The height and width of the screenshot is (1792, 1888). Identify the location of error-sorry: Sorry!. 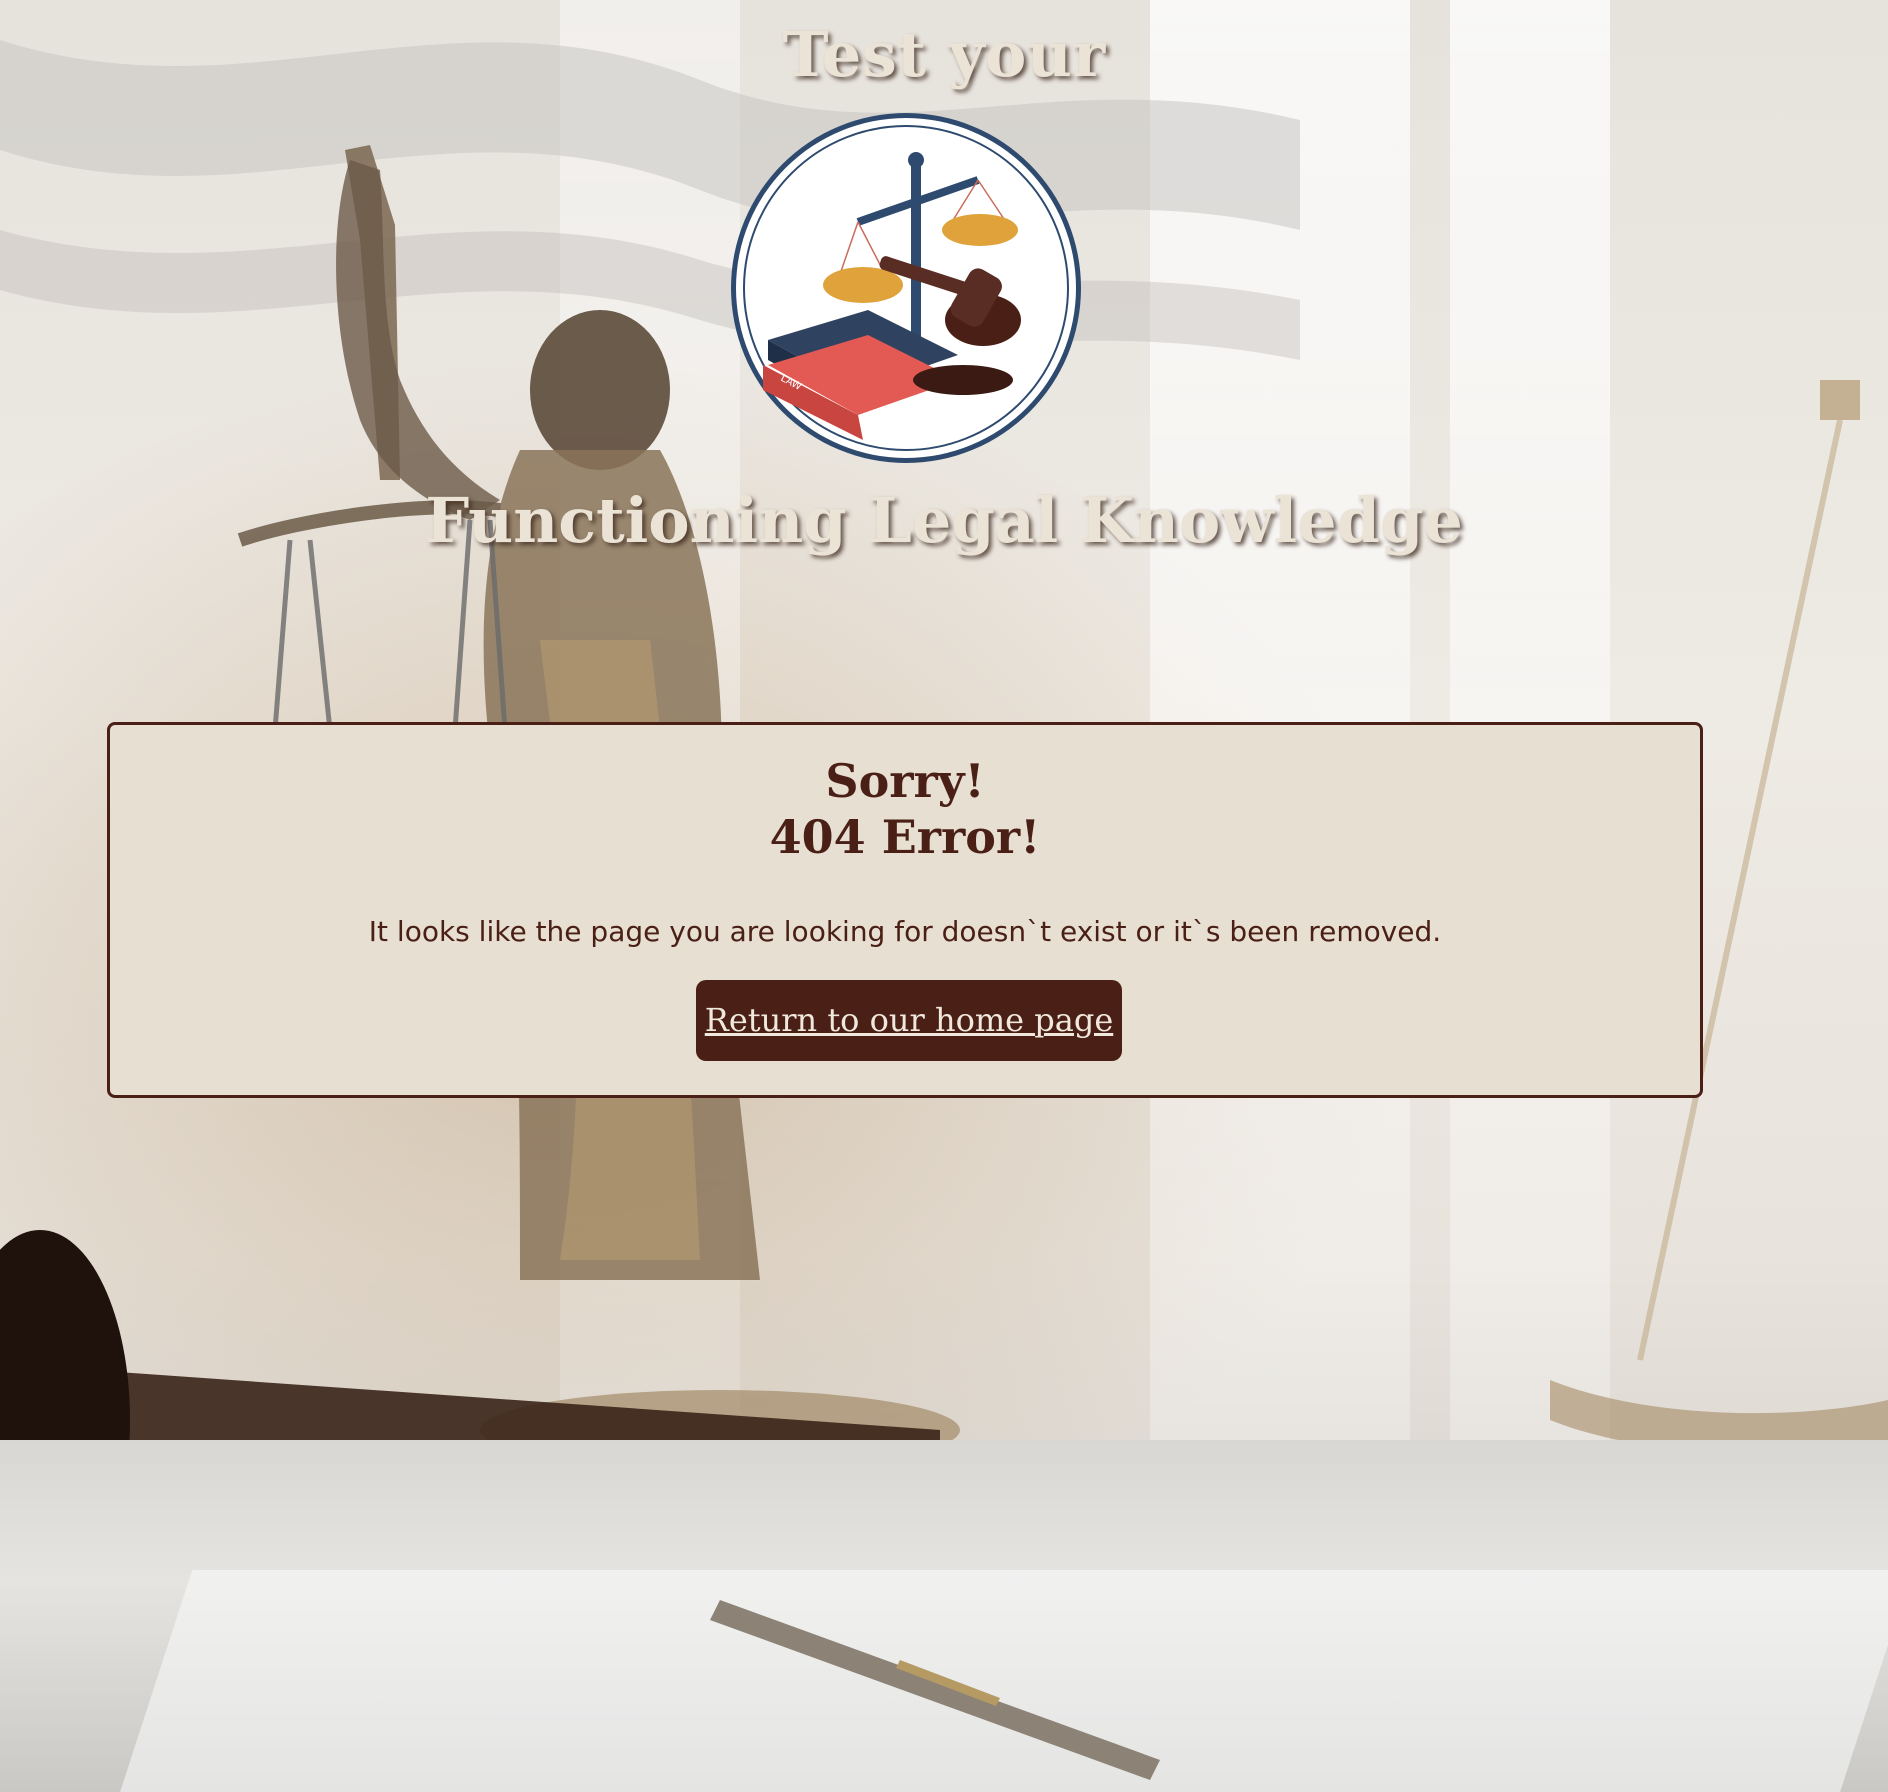
(905, 781).